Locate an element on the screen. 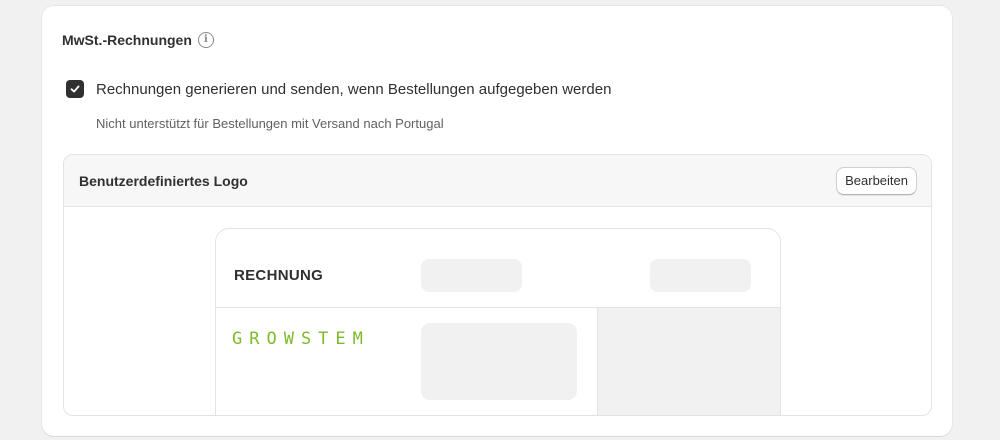 The height and width of the screenshot is (440, 1000). store-logo: GROWSTEM is located at coordinates (301, 339).